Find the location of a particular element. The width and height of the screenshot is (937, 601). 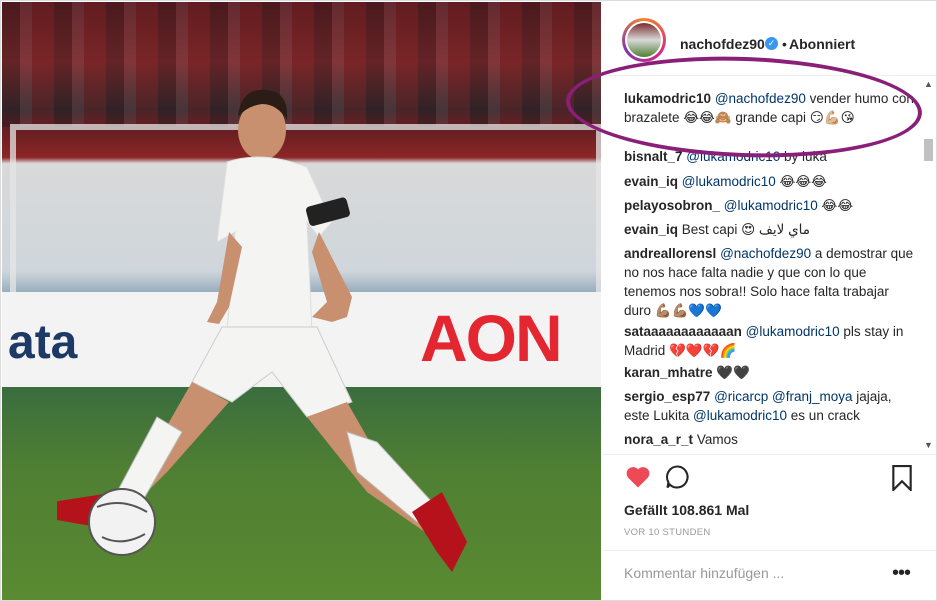

comments-scrollbar: ▲ ▼ is located at coordinates (928, 268).